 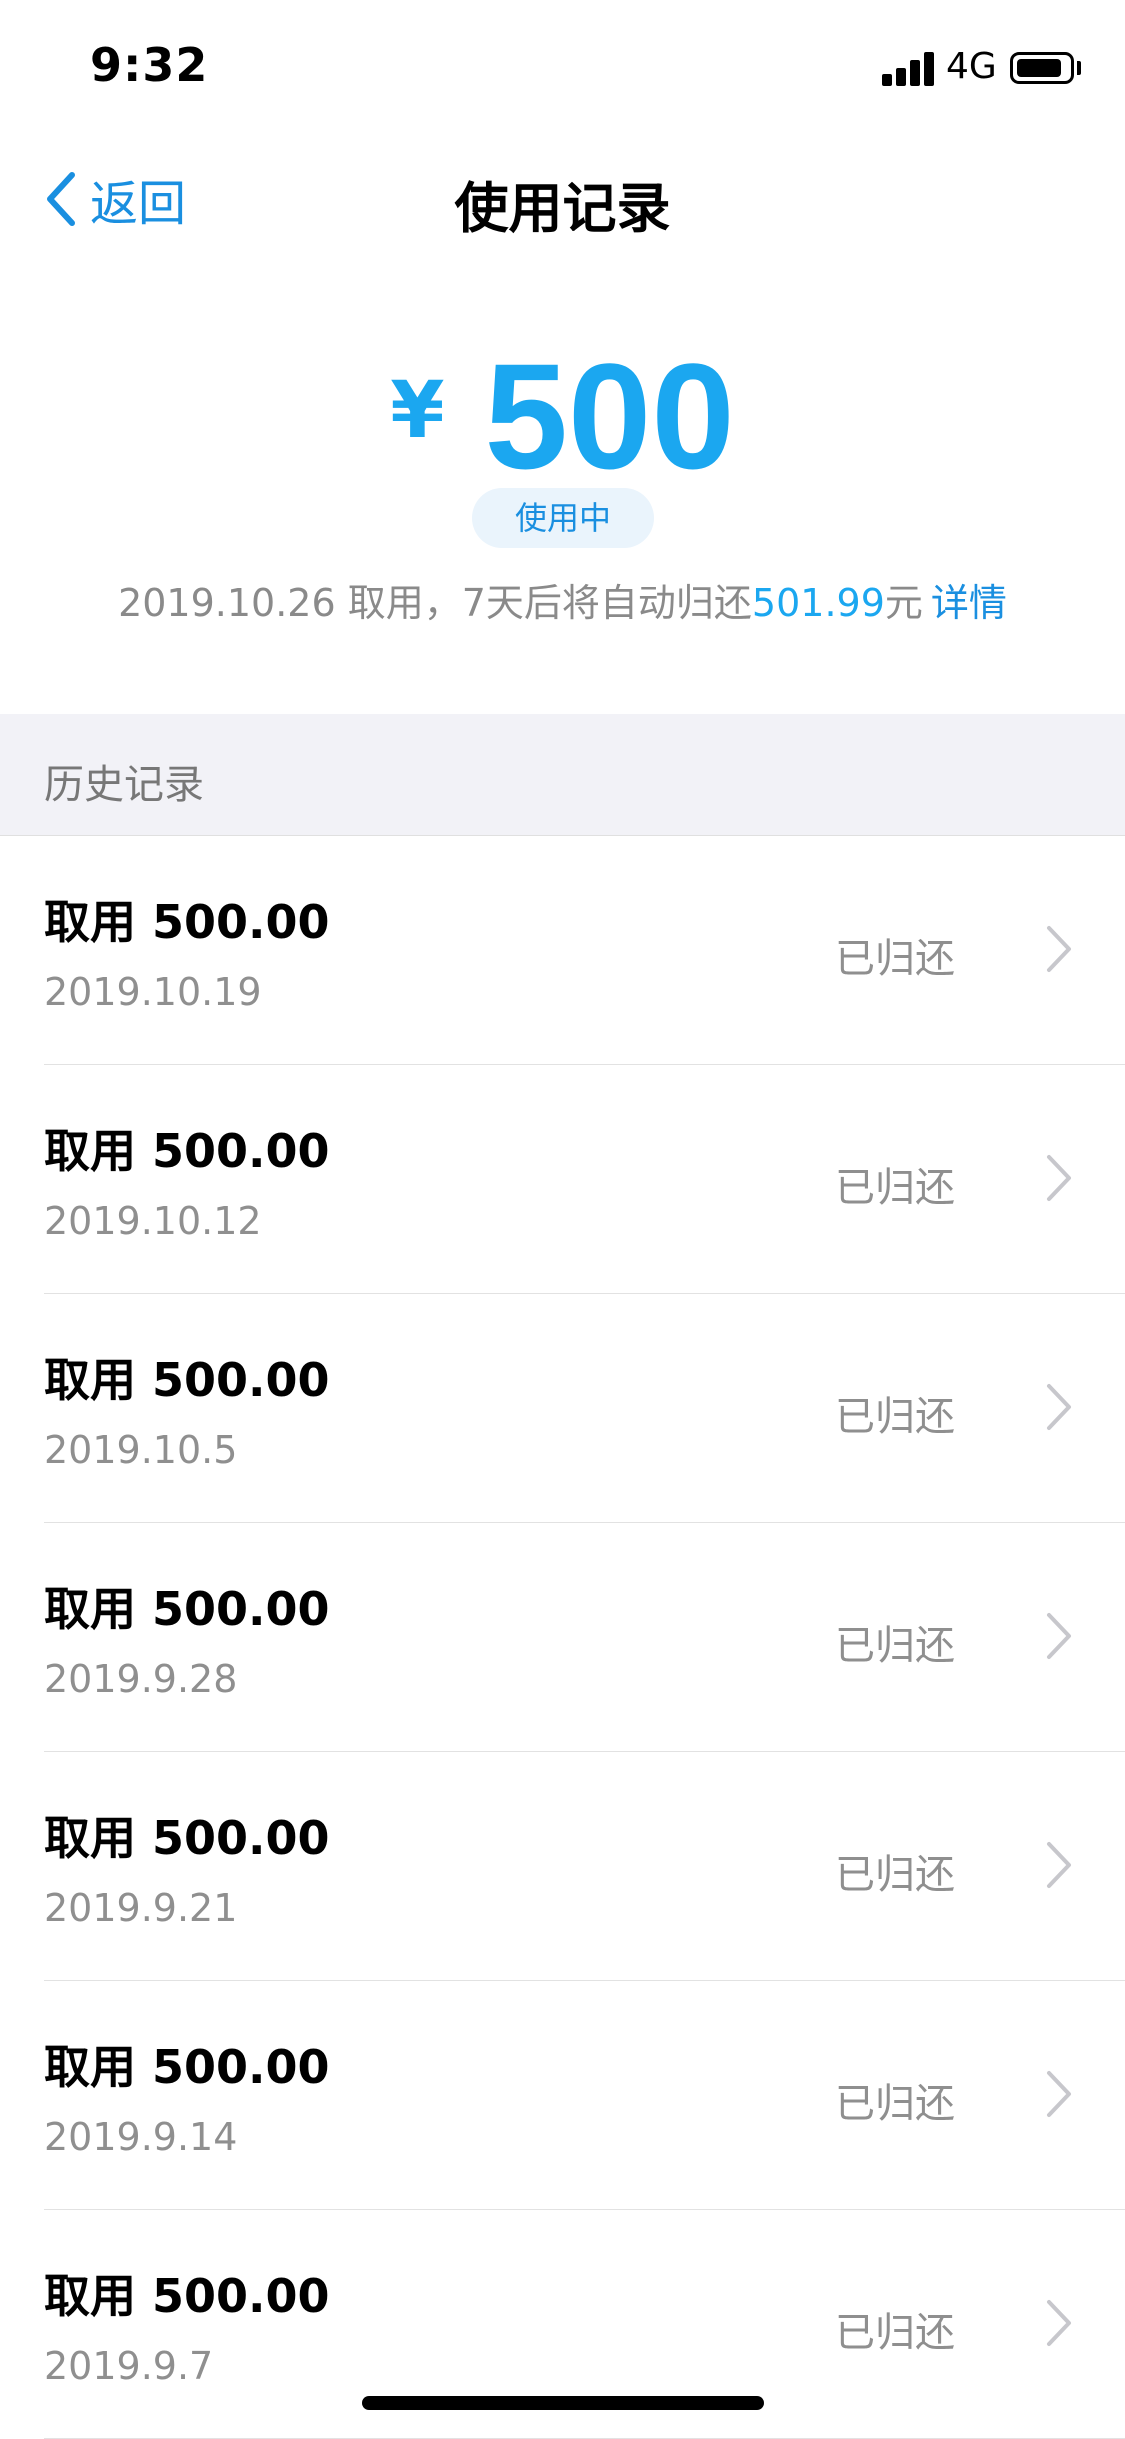 What do you see at coordinates (417, 410) in the screenshot?
I see `currency-symbol: ¥` at bounding box center [417, 410].